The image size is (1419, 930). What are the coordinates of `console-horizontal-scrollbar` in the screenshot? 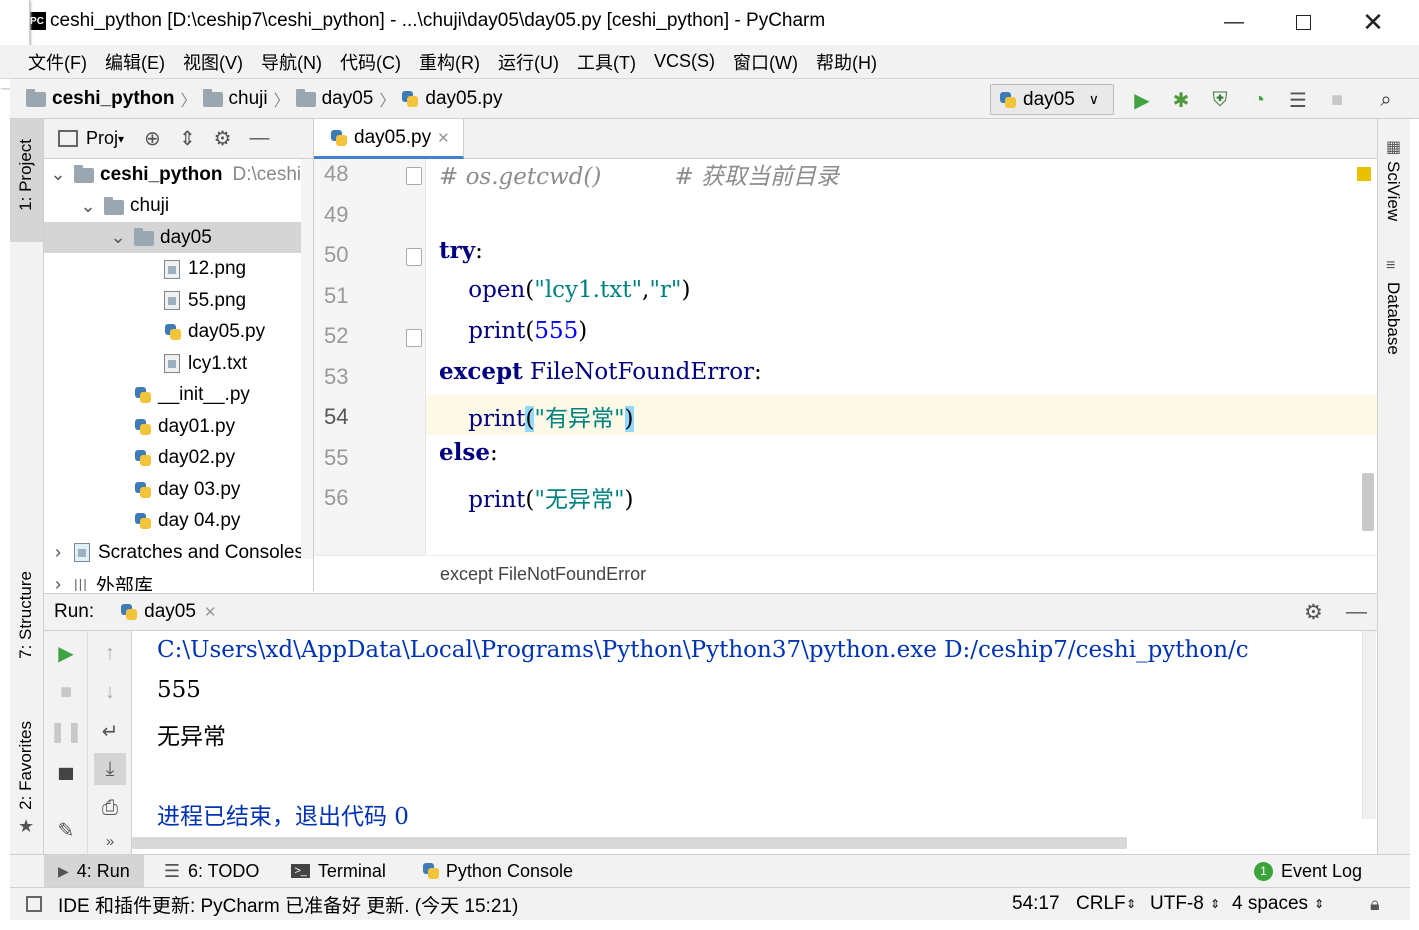 It's located at (629, 843).